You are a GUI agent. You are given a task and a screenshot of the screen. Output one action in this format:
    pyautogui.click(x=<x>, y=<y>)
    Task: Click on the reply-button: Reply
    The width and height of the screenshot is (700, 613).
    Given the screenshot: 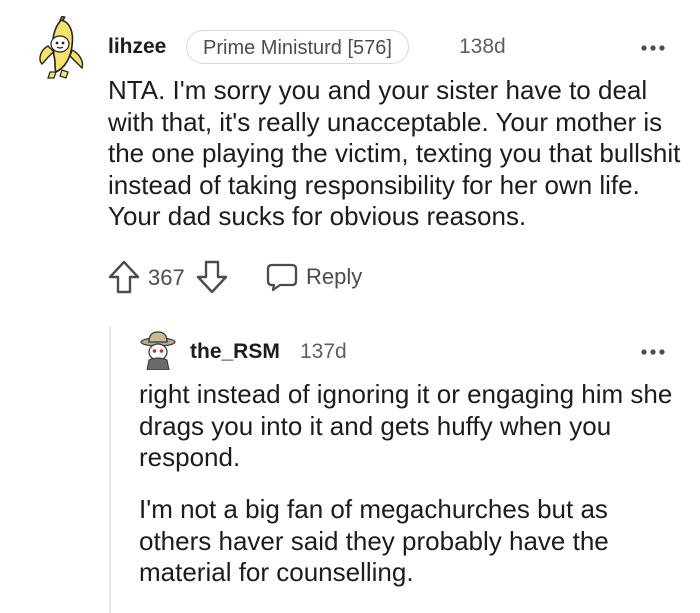 What is the action you would take?
    pyautogui.click(x=321, y=277)
    